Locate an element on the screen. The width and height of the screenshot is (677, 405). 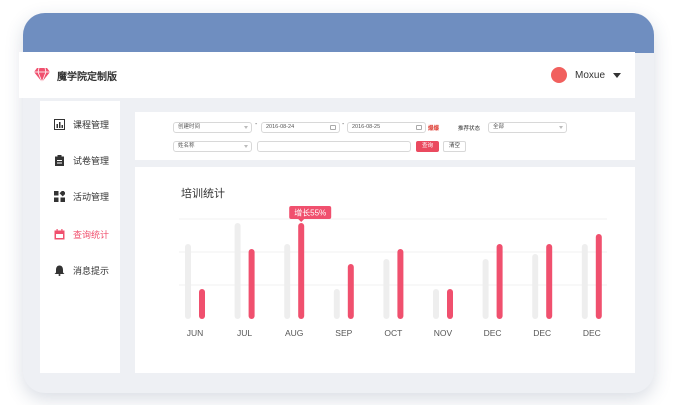
search-input is located at coordinates (334, 146).